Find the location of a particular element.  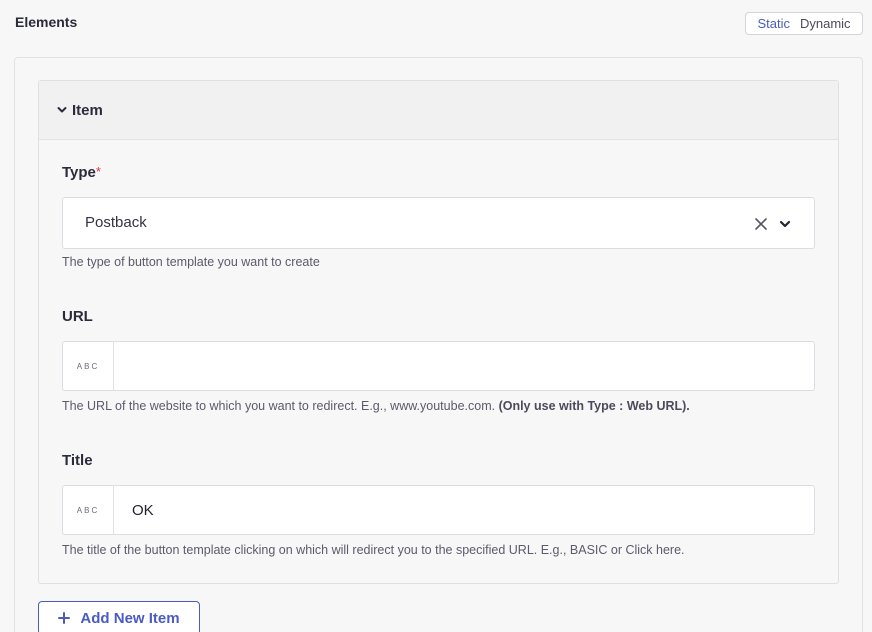

type-label: Type* is located at coordinates (81, 172).